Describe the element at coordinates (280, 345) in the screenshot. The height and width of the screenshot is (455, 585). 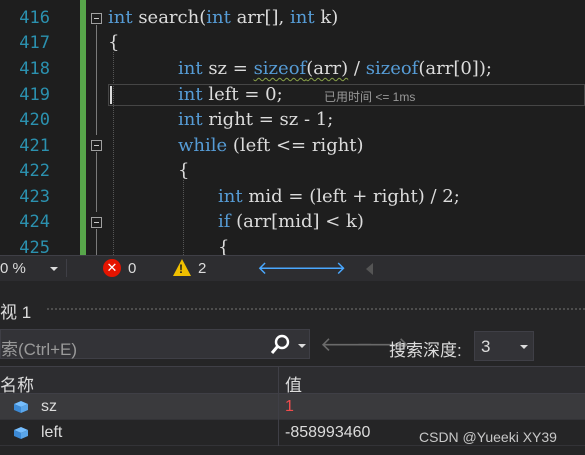
I see `search-icon` at that location.